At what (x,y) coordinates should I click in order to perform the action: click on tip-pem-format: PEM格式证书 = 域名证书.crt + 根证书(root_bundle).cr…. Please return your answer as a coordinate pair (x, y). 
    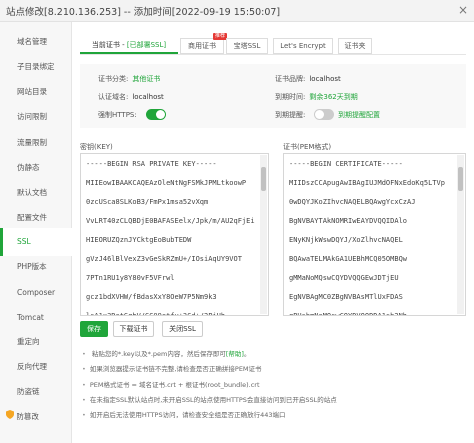
    Looking at the image, I should click on (171, 385).